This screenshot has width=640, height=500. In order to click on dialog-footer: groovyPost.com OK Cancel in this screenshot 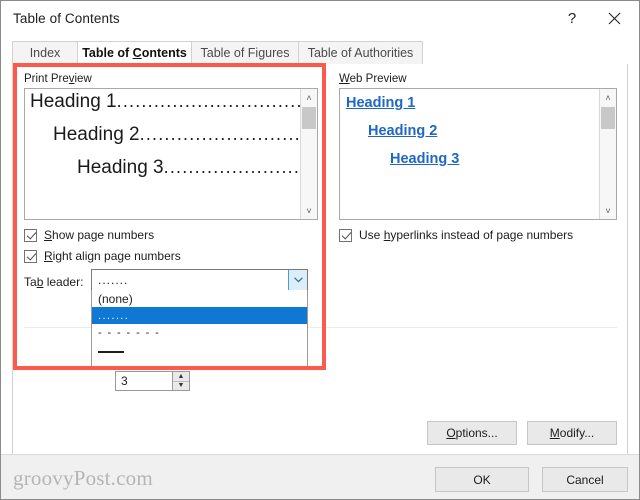, I will do `click(320, 476)`.